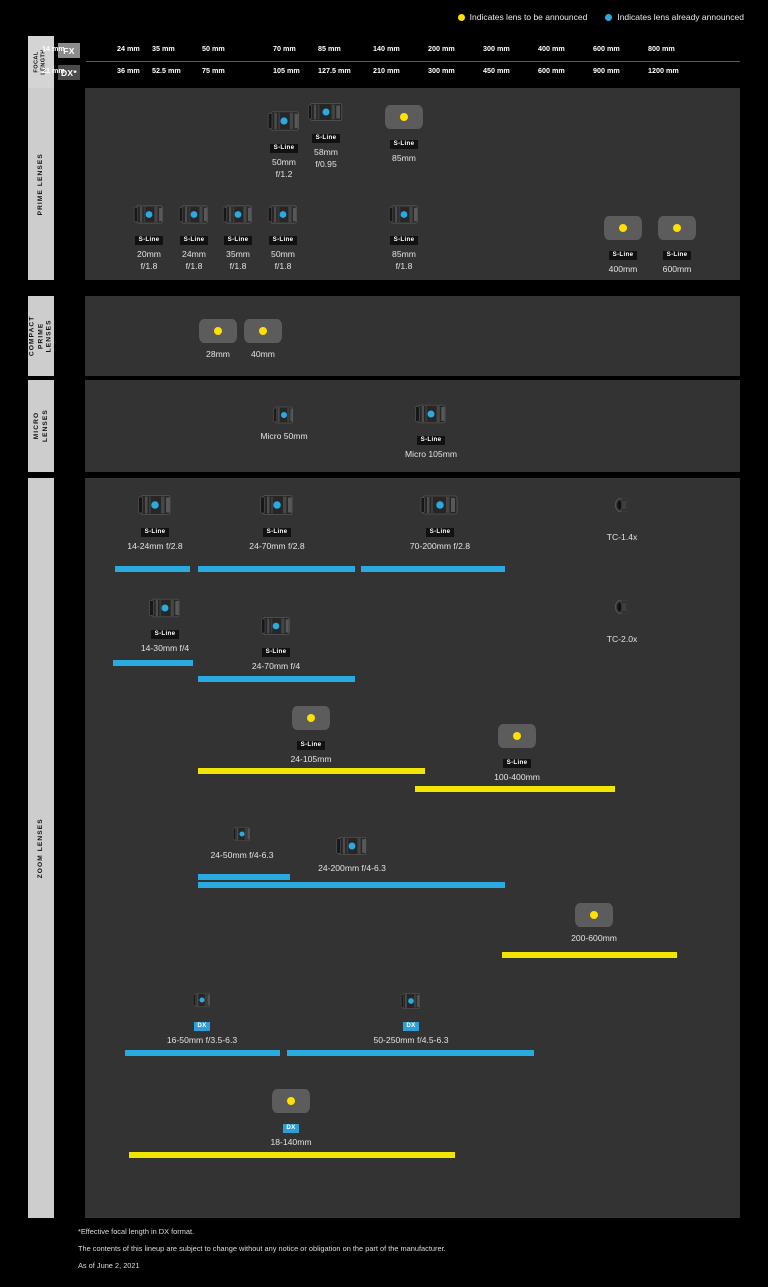  I want to click on teleconverter-caption: TC-1.4x, so click(622, 537).